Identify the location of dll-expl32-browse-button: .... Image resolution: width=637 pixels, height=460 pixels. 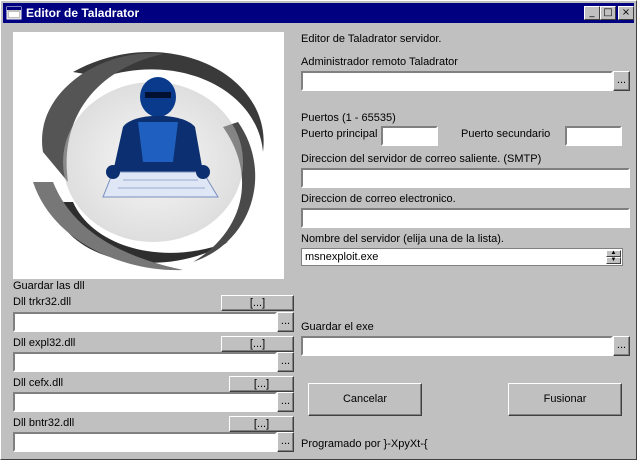
(285, 362).